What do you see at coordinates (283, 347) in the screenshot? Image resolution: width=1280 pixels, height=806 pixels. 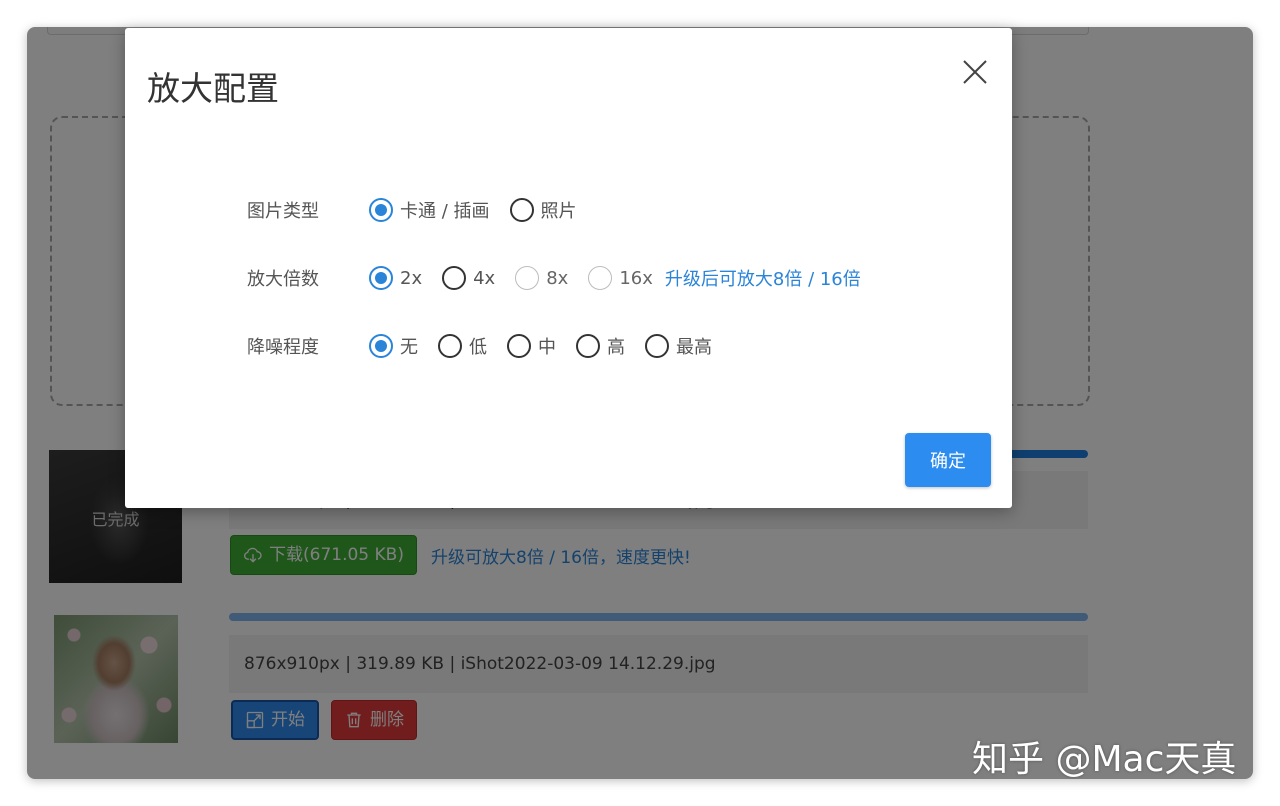 I see `noise-label: 降噪程度` at bounding box center [283, 347].